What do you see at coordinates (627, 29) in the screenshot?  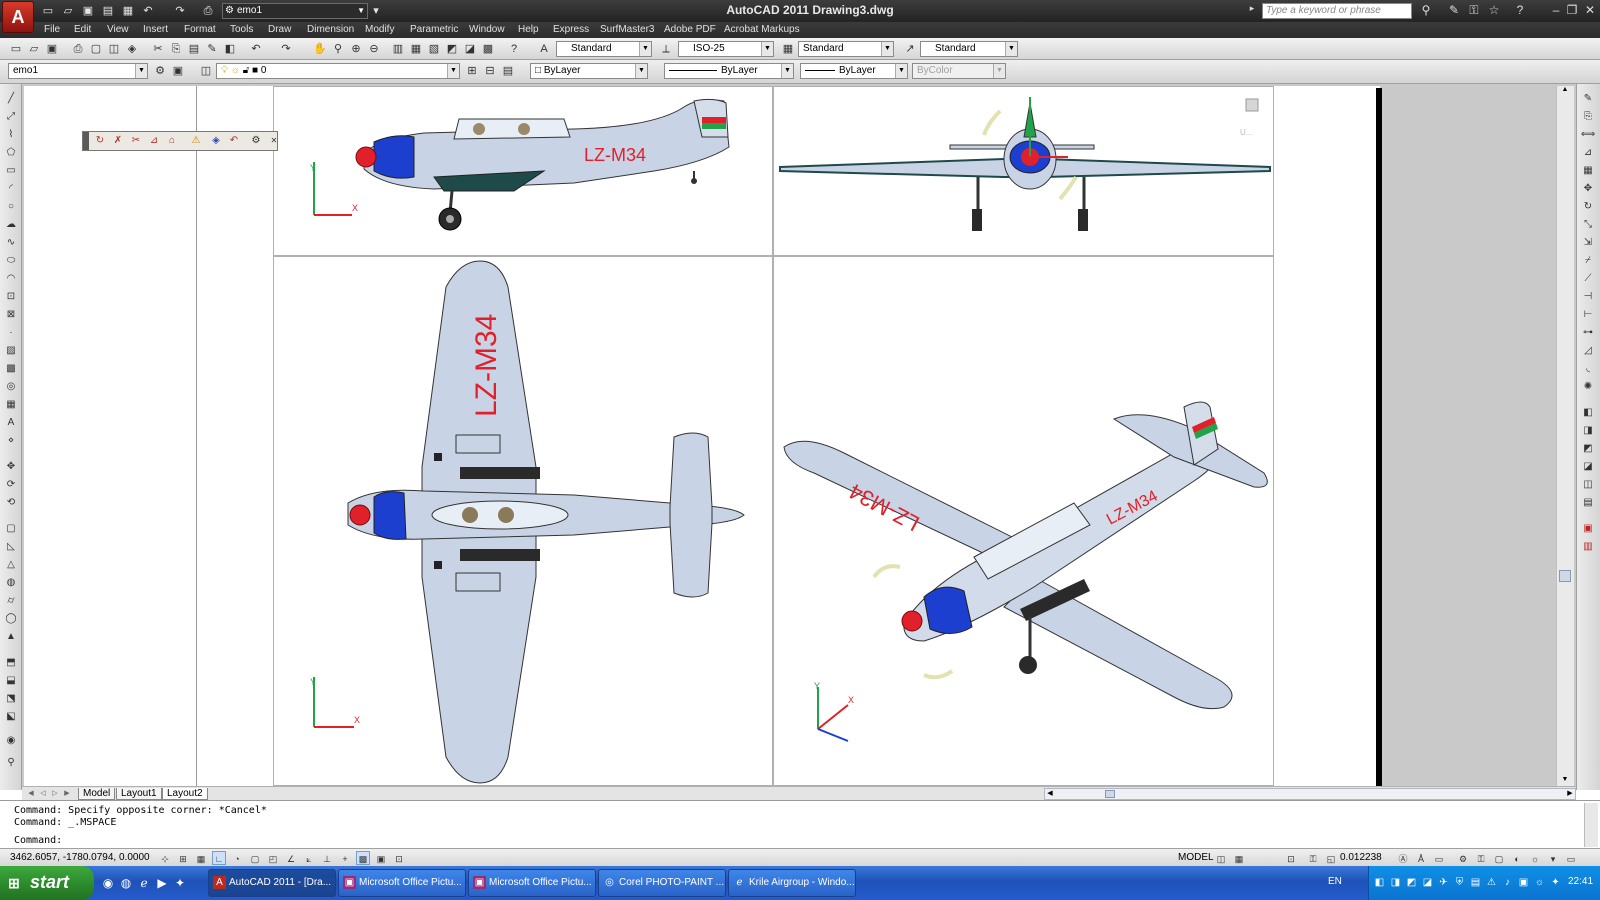 I see `menu-surfmaster3: SurfMaster3` at bounding box center [627, 29].